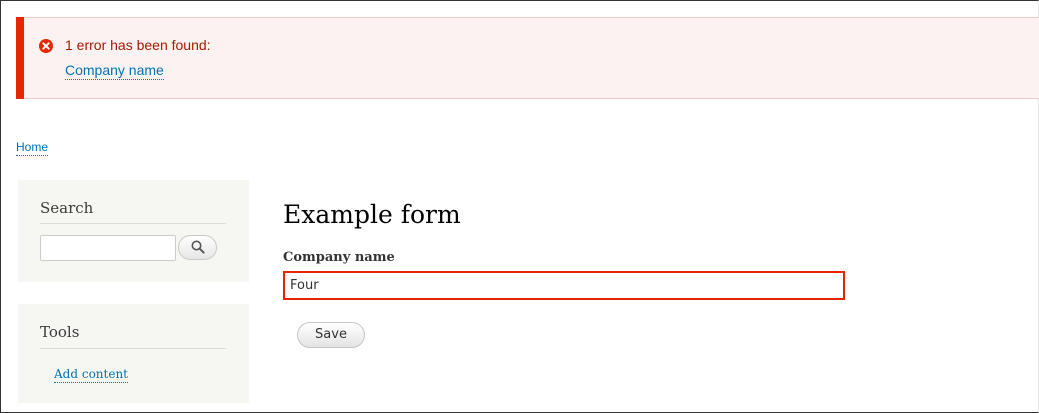 This screenshot has width=1039, height=413. Describe the element at coordinates (564, 285) in the screenshot. I see `company-name-input` at that location.